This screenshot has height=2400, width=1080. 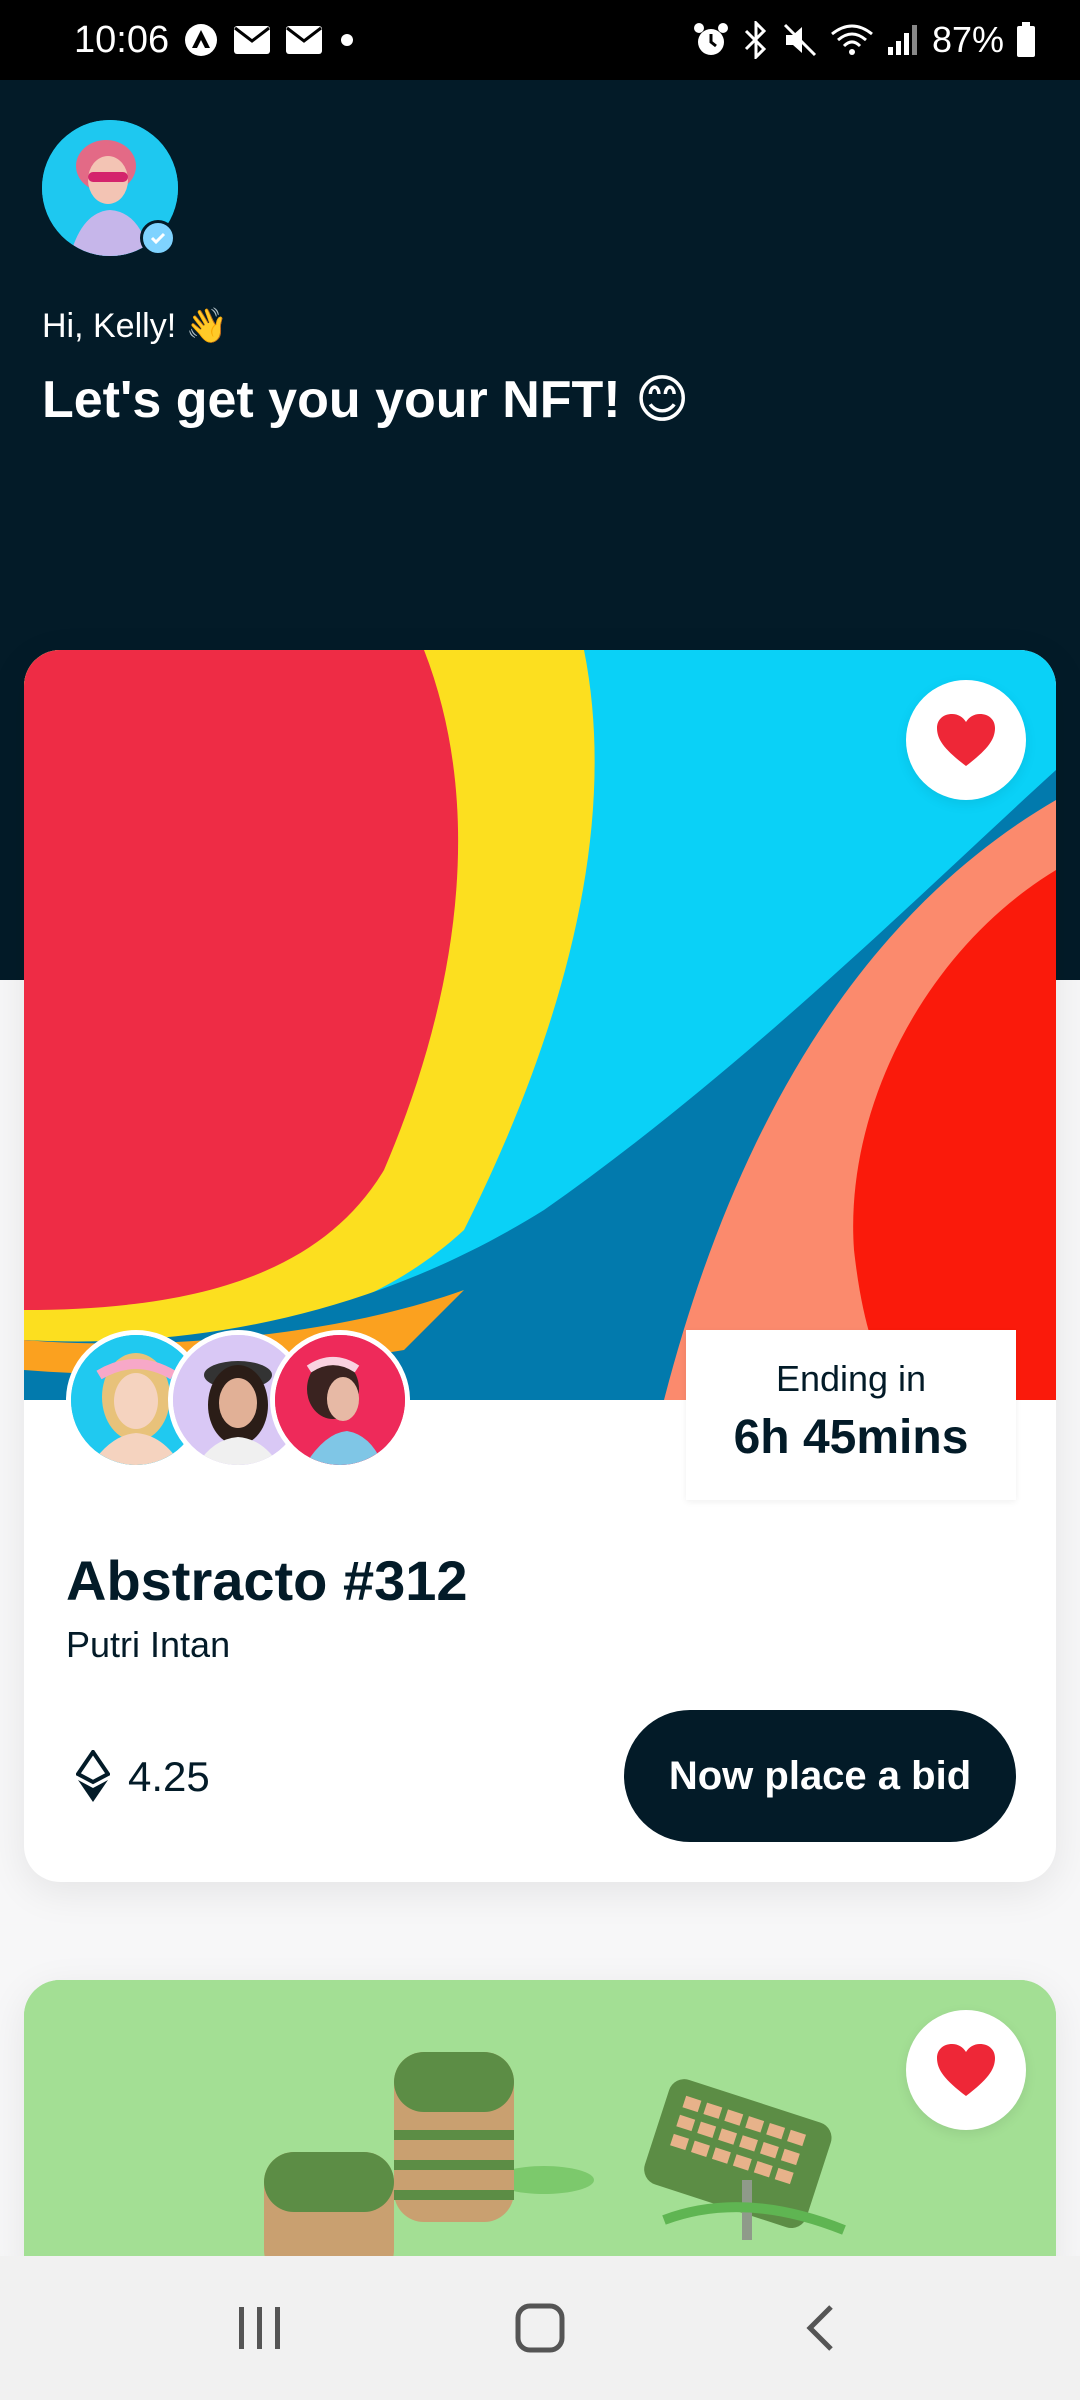 I want to click on nft-card, so click(x=540, y=2130).